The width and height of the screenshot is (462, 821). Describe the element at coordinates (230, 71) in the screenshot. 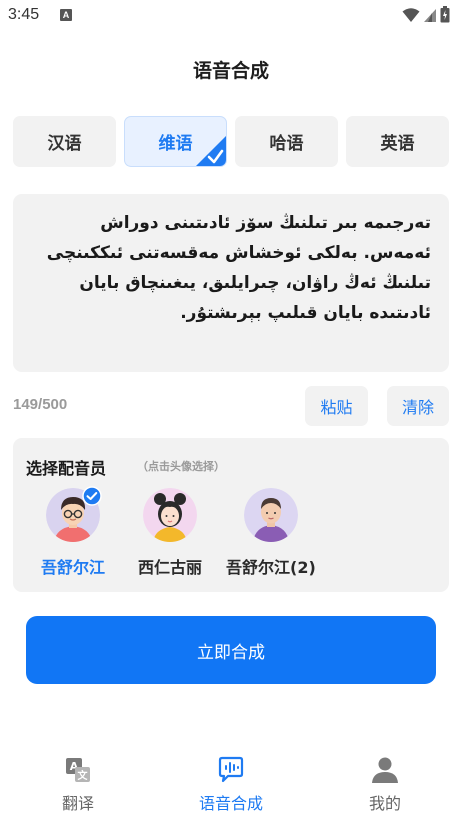

I see `page-title: 语音合成` at that location.